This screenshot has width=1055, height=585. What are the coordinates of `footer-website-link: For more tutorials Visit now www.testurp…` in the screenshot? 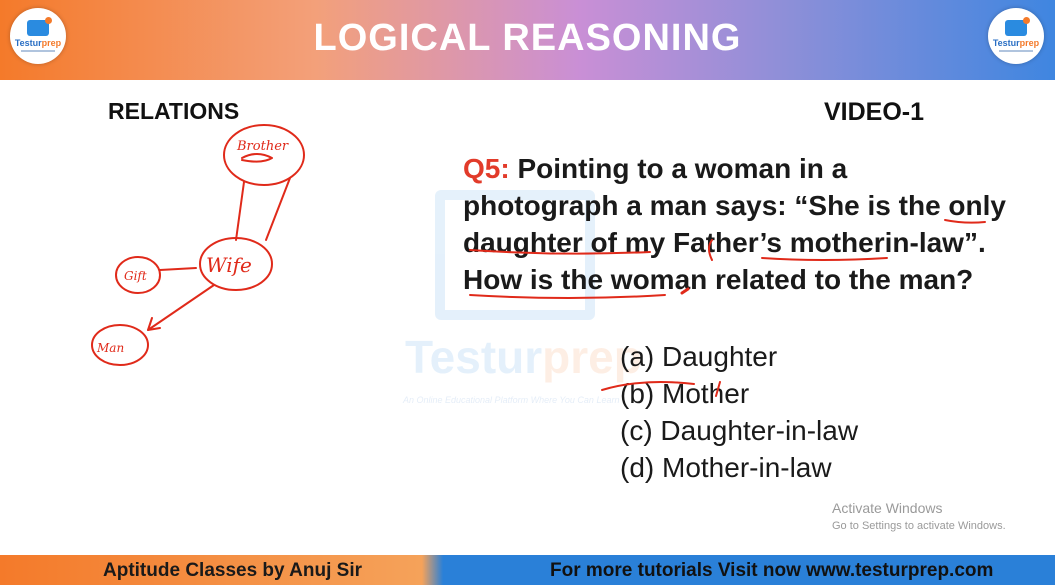 It's located at (771, 571).